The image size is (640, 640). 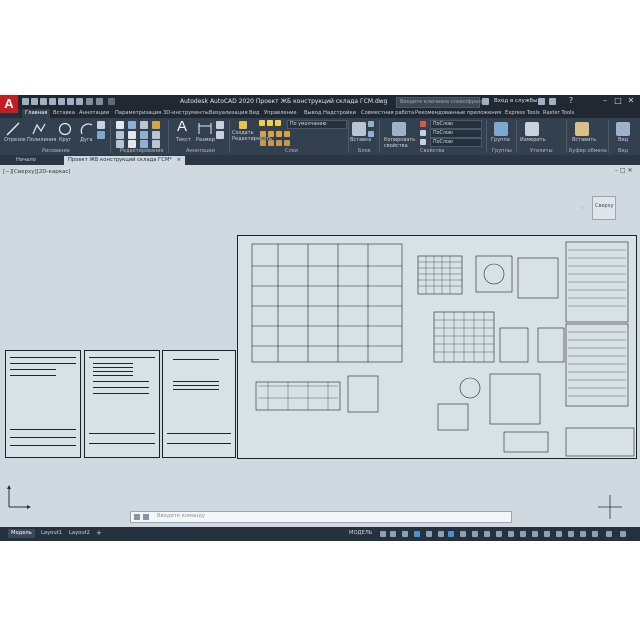 I want to click on new-file-icon, so click(x=25, y=101).